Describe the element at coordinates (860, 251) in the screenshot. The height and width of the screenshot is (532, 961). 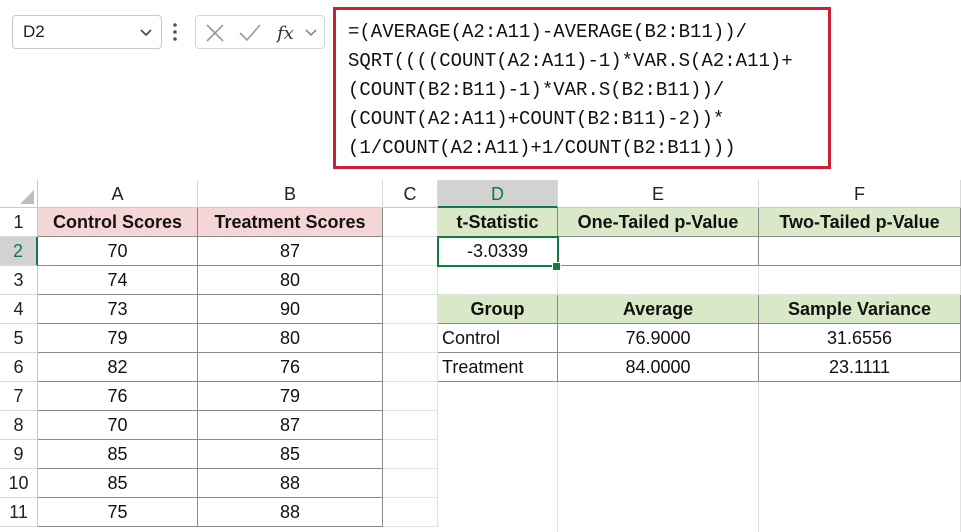
I see `two-tailed-p-cell` at that location.